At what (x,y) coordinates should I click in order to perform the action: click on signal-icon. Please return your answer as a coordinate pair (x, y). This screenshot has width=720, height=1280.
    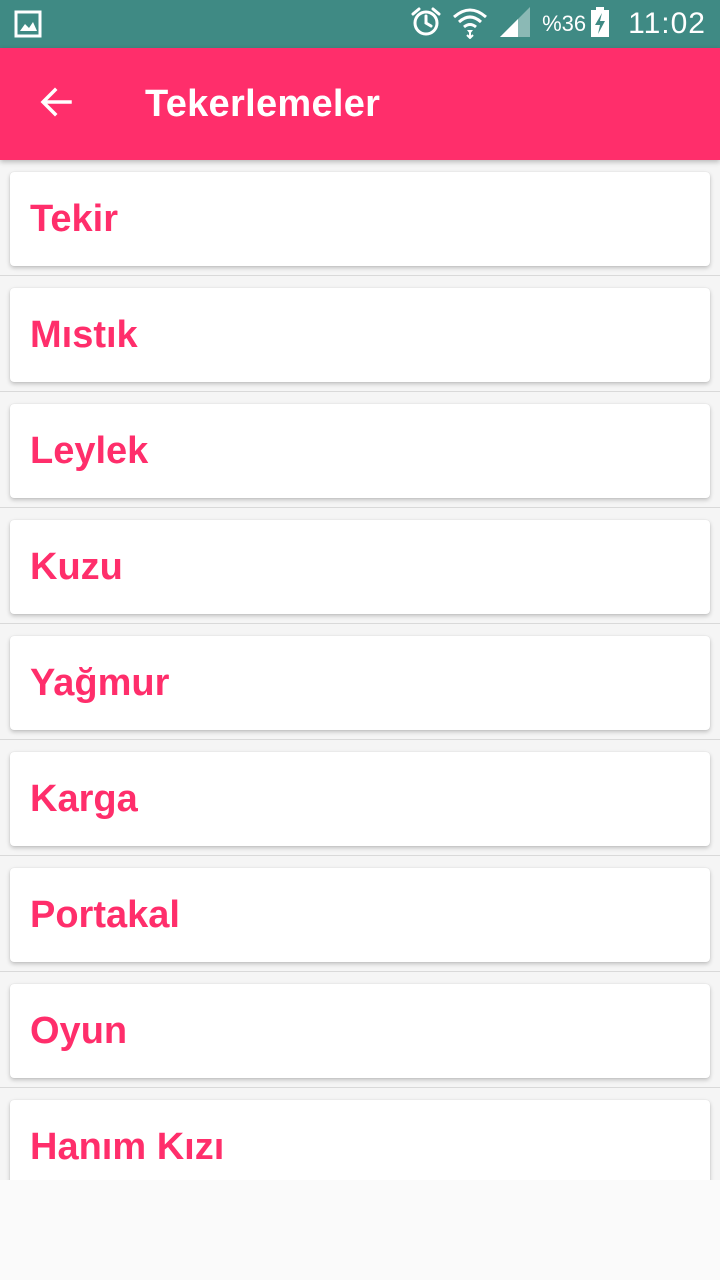
    Looking at the image, I should click on (515, 24).